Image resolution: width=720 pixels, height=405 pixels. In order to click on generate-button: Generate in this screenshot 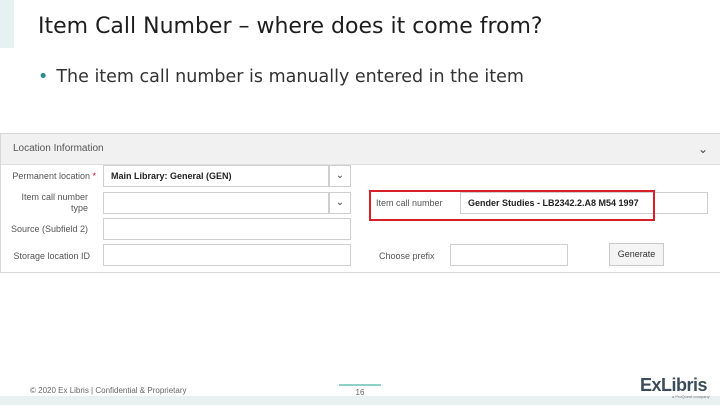, I will do `click(636, 254)`.